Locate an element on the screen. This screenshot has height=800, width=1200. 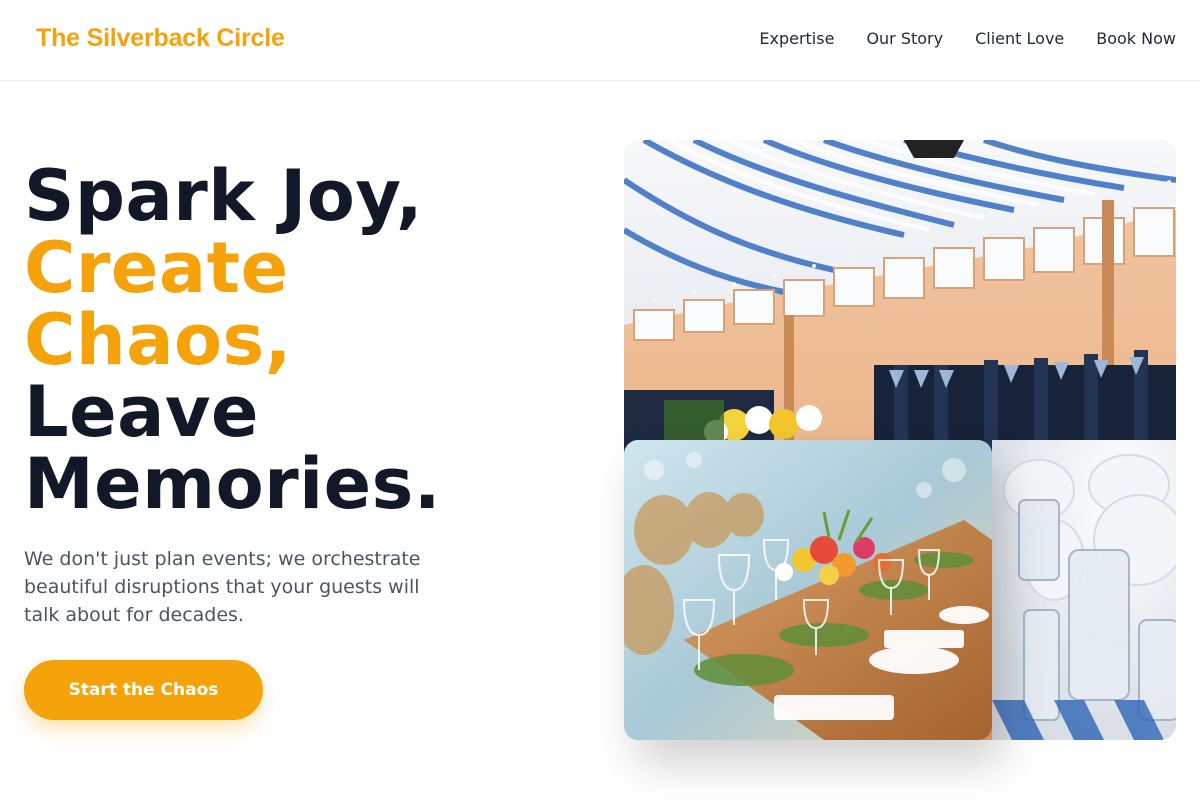
nav-link-expertise: Expertise is located at coordinates (796, 39).